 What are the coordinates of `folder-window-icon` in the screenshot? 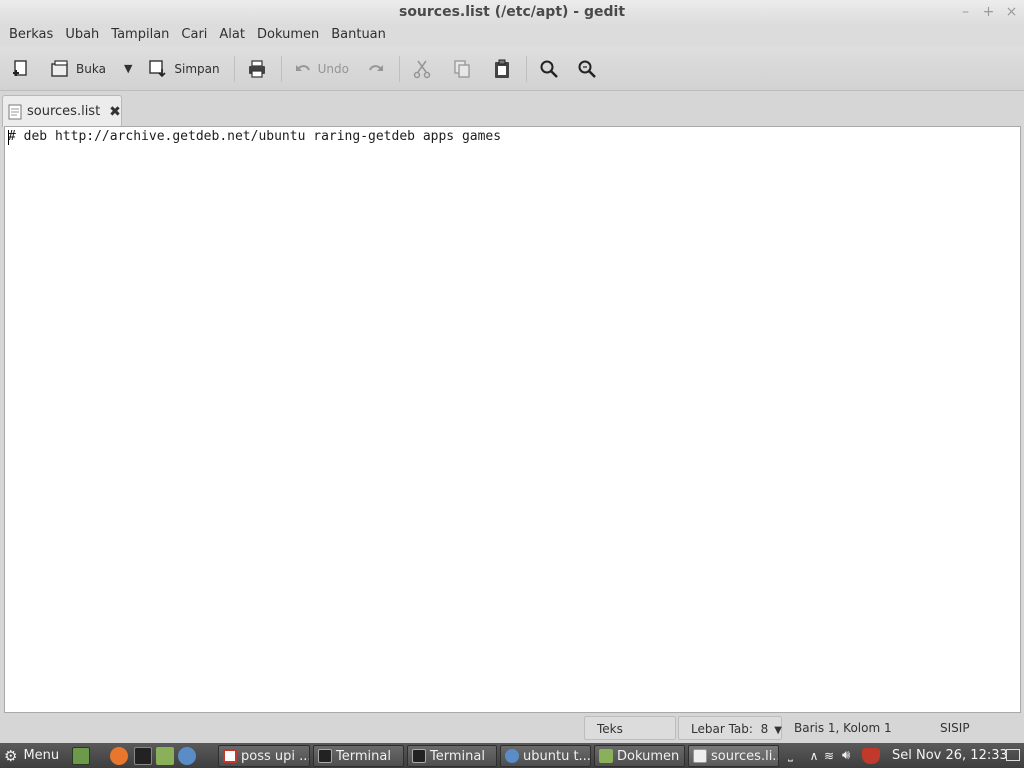 It's located at (606, 756).